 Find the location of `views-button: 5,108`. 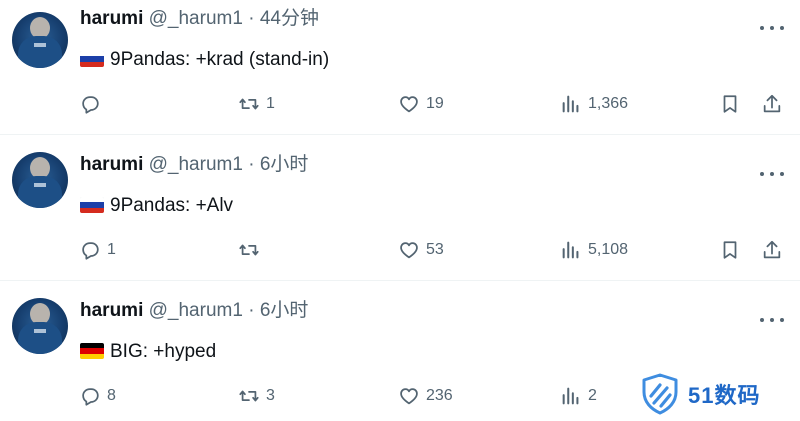

views-button: 5,108 is located at coordinates (594, 250).